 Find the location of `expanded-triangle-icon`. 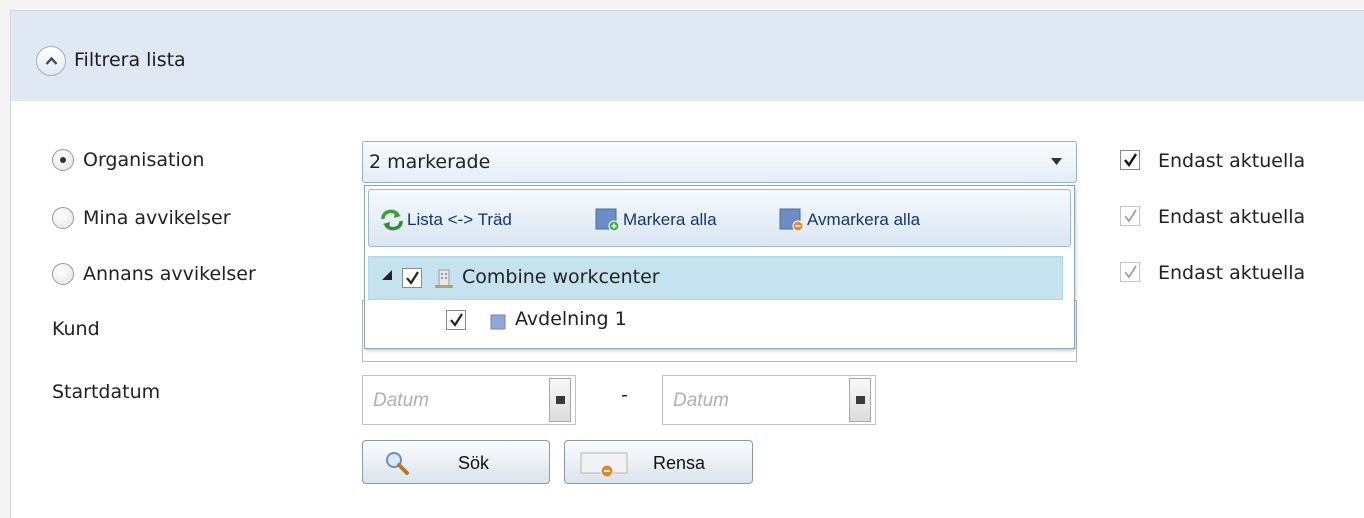

expanded-triangle-icon is located at coordinates (387, 275).